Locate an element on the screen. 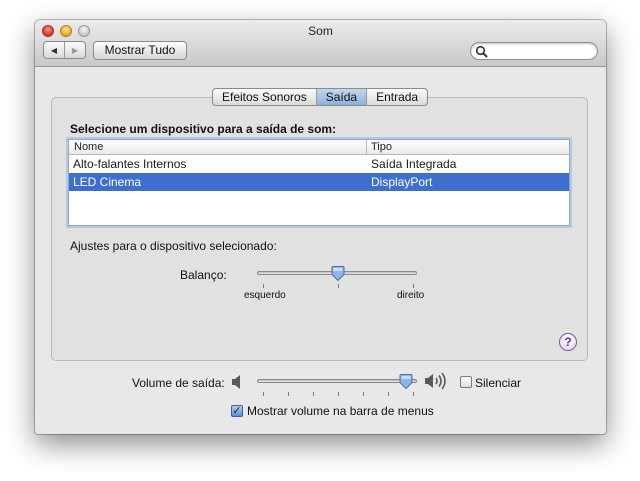 The width and height of the screenshot is (640, 481). show-all-button: Mostrar Tudo is located at coordinates (140, 50).